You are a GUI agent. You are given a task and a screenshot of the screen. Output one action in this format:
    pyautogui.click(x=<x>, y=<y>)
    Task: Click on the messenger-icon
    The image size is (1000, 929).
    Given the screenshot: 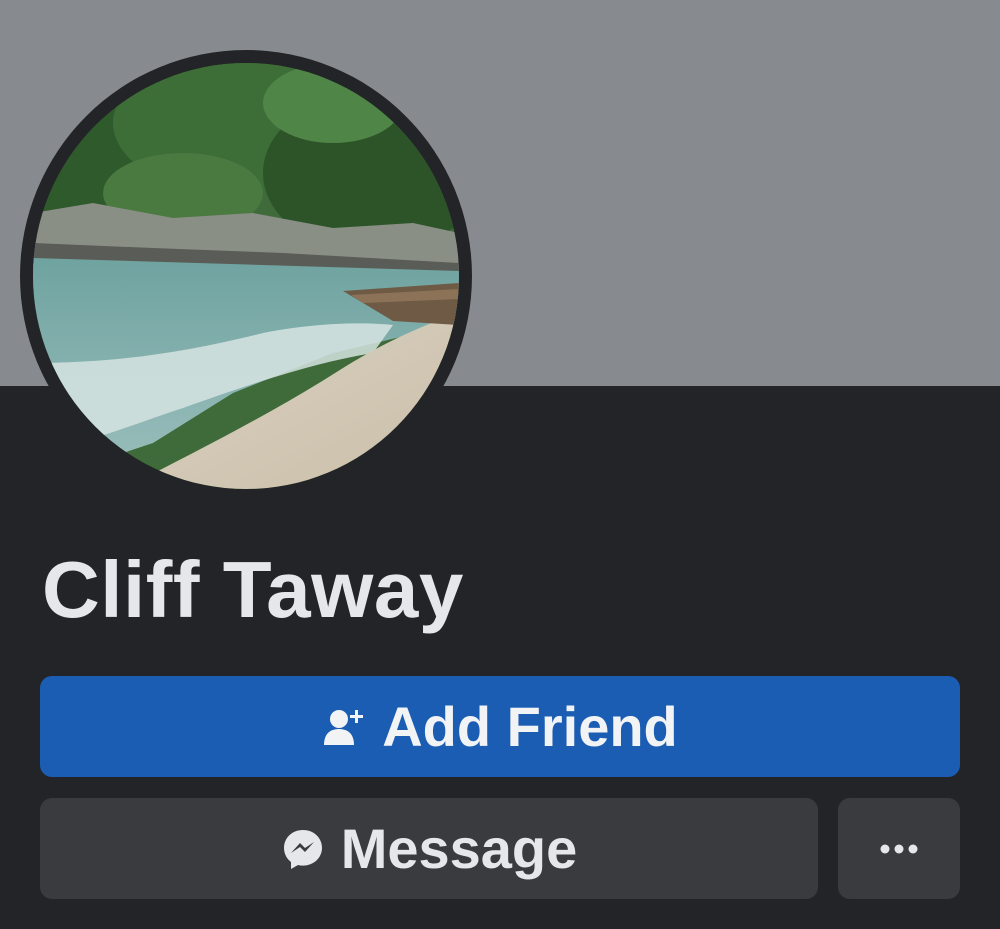 What is the action you would take?
    pyautogui.click(x=303, y=849)
    